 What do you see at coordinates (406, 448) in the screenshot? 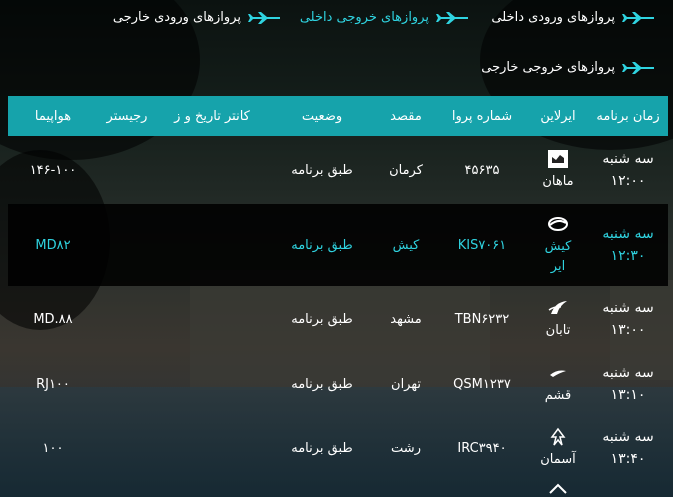
I see `destination: رشت` at bounding box center [406, 448].